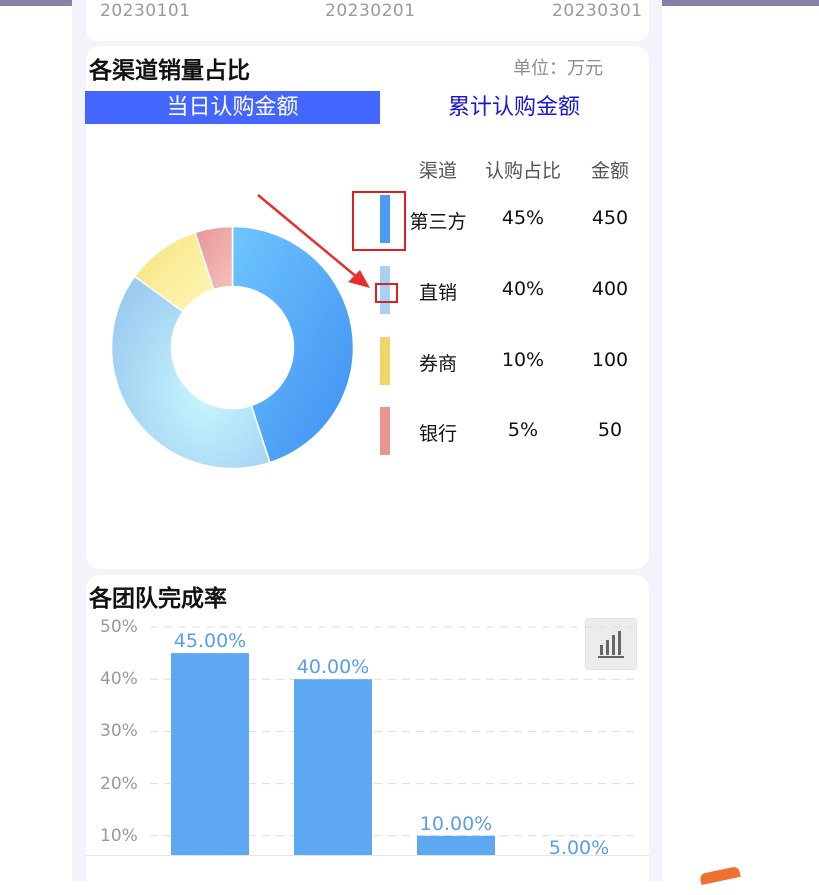 The image size is (819, 895). What do you see at coordinates (610, 360) in the screenshot?
I see `legend-amount: 100` at bounding box center [610, 360].